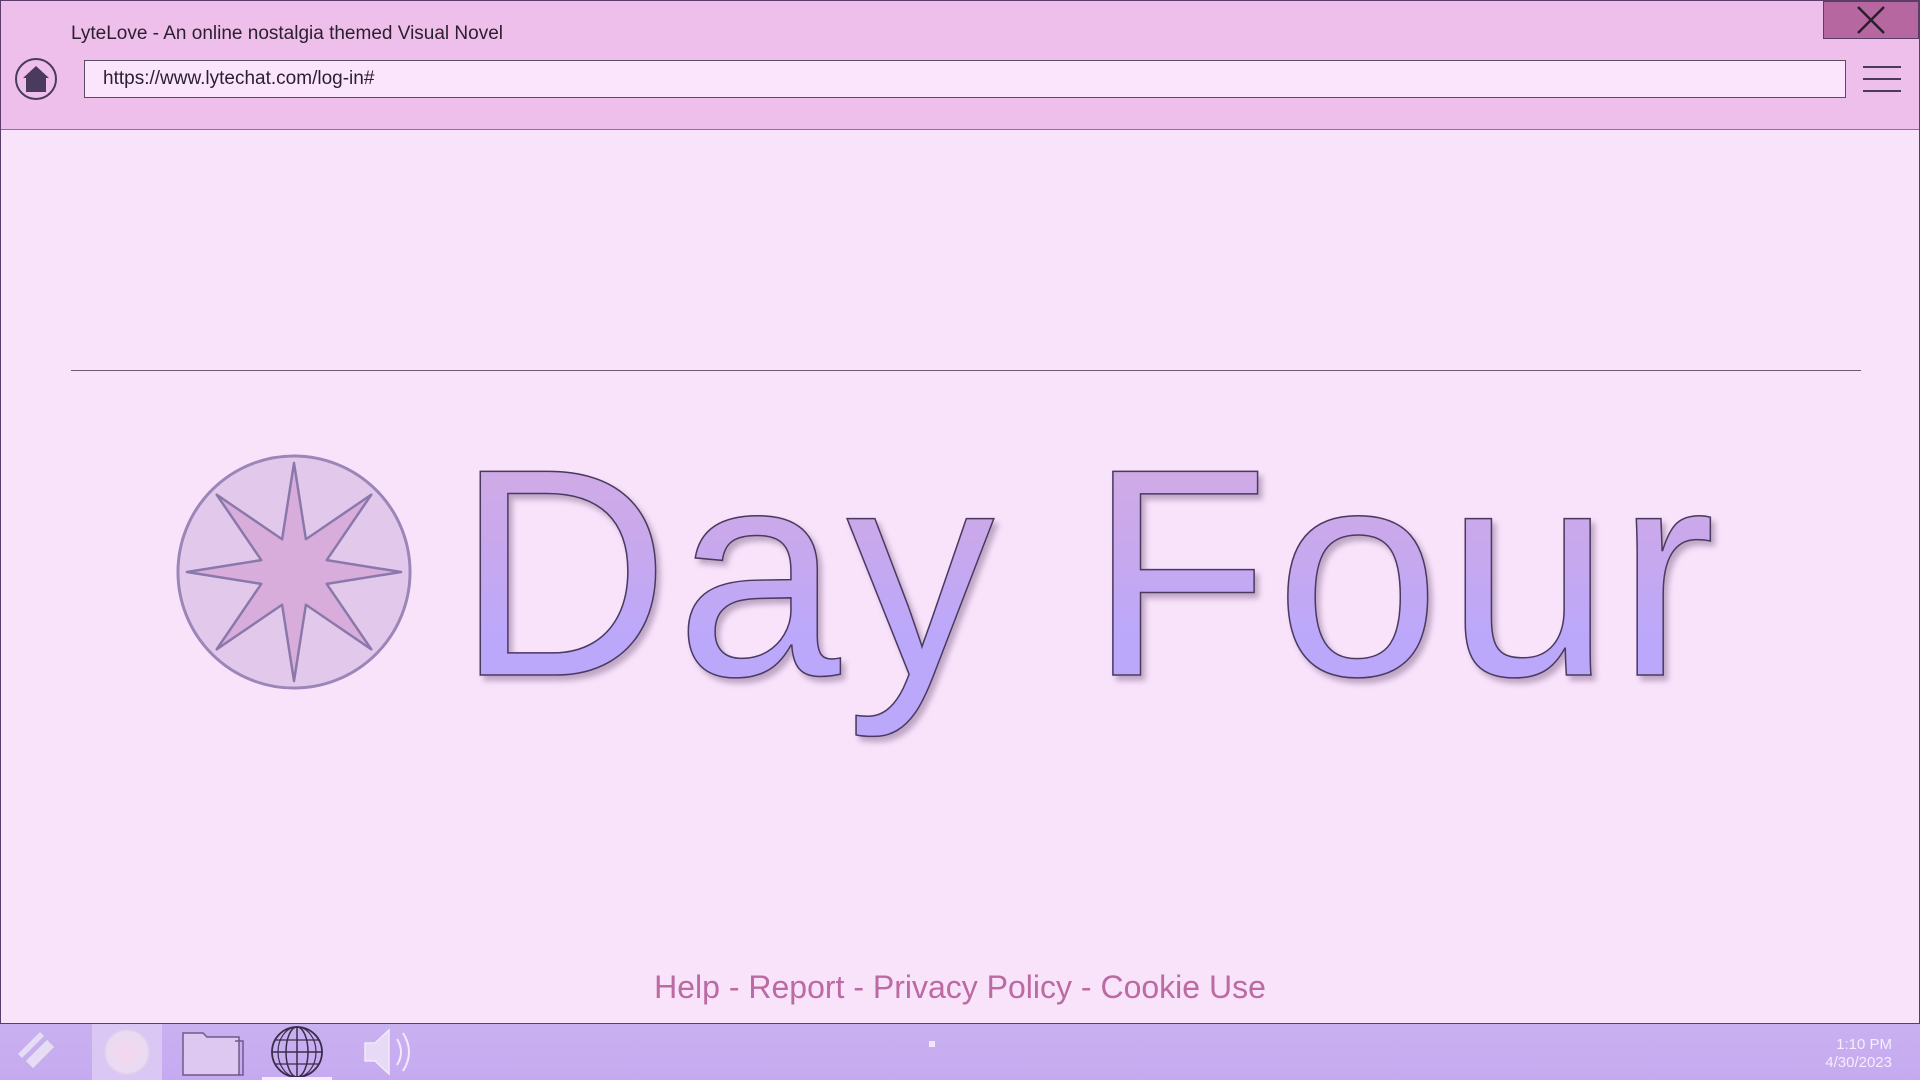 The height and width of the screenshot is (1080, 1920). I want to click on hamburger-menu-button, so click(1882, 79).